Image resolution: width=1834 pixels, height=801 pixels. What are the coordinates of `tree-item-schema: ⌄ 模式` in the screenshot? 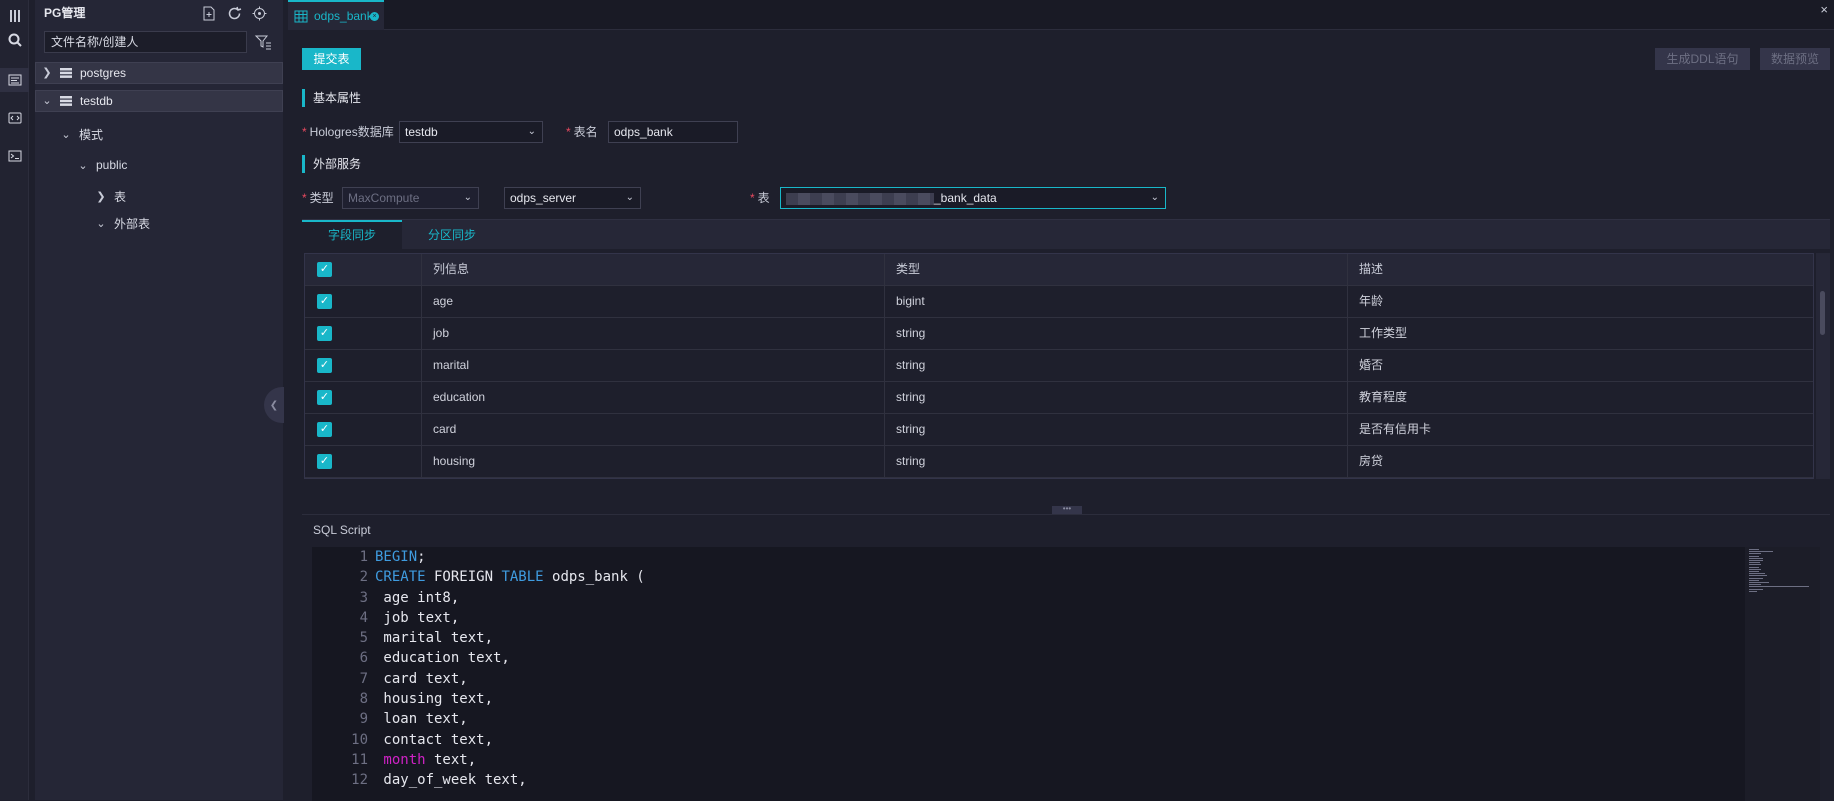 It's located at (159, 134).